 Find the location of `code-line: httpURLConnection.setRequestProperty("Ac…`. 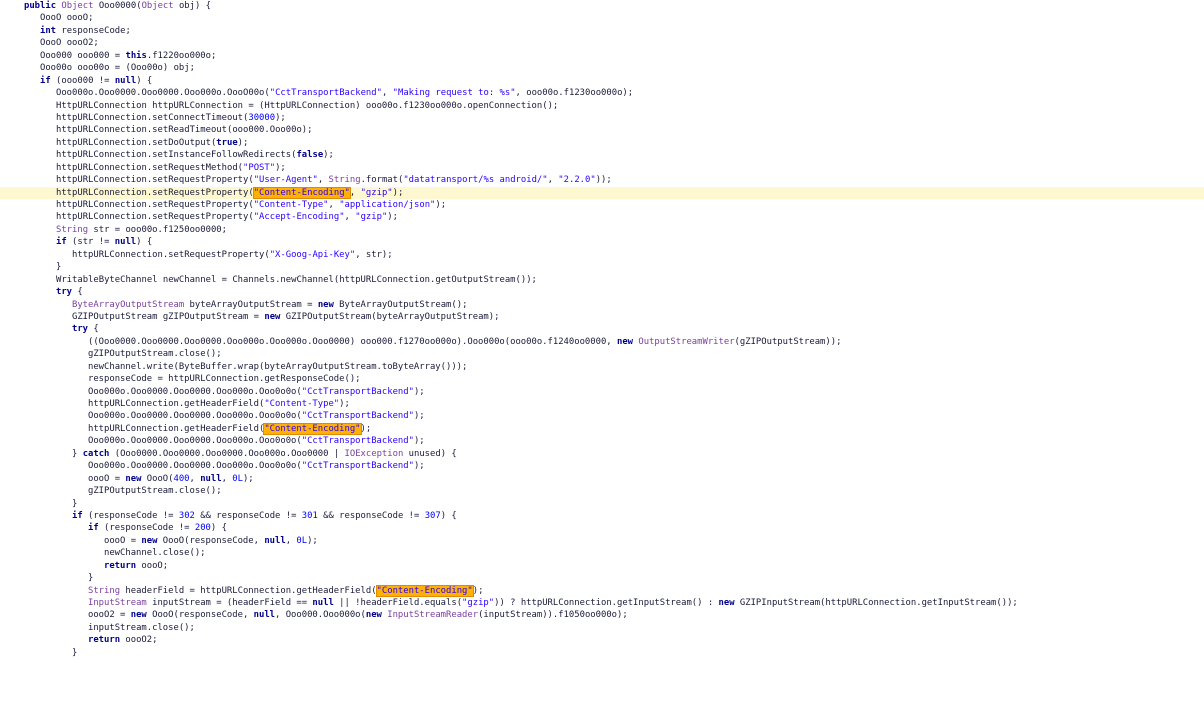

code-line: httpURLConnection.setRequestProperty("Ac… is located at coordinates (602, 217).